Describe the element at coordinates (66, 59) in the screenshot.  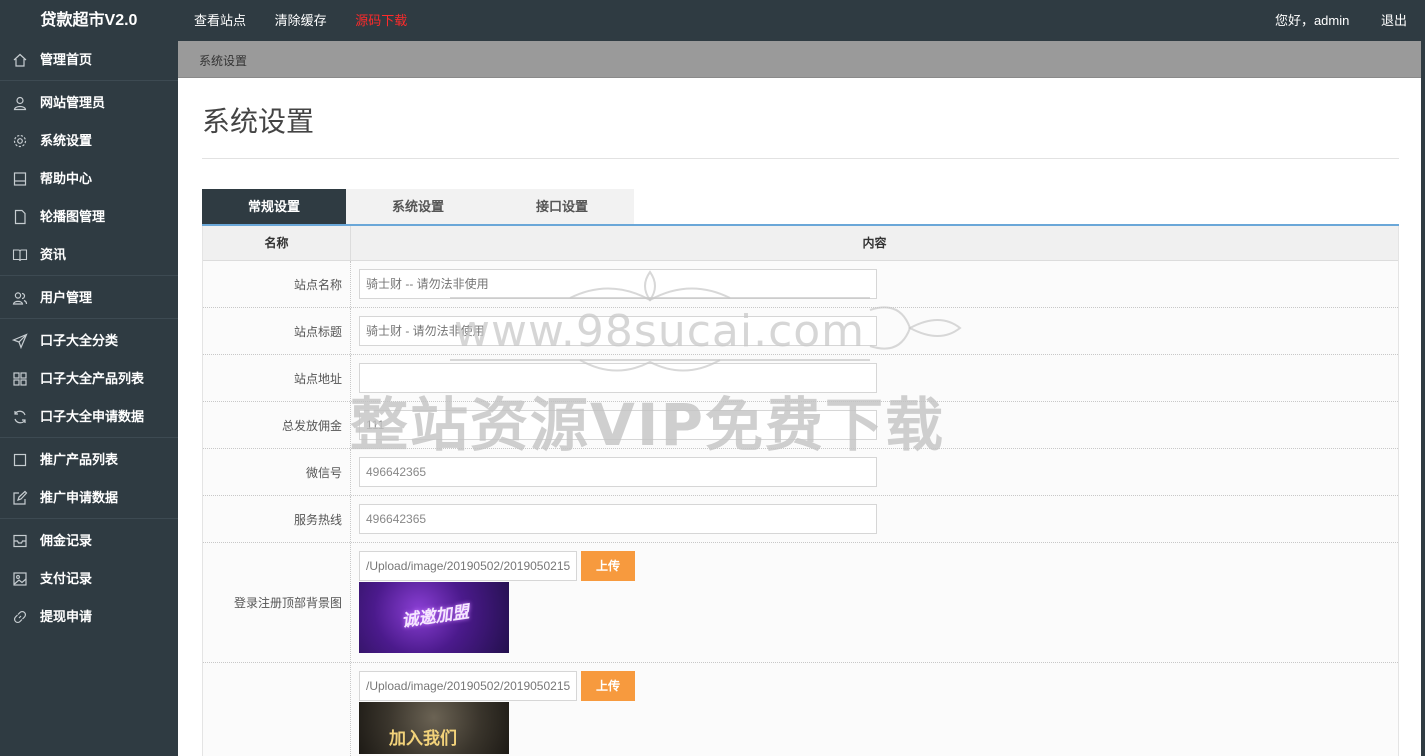
I see `sidebar-item-label: 管理首页` at that location.